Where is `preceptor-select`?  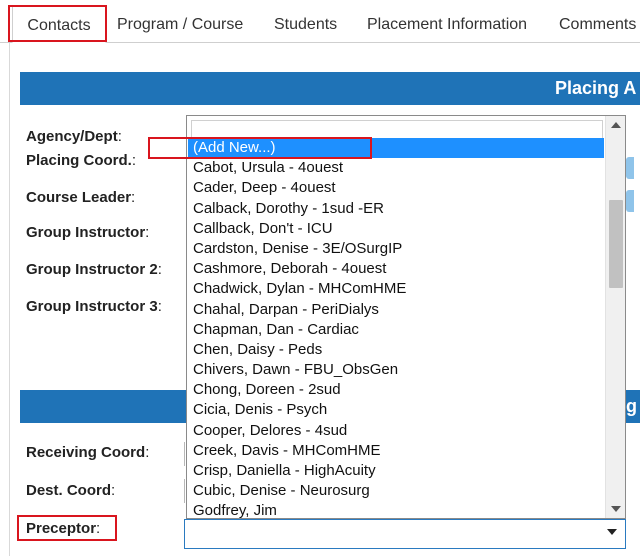 preceptor-select is located at coordinates (405, 534).